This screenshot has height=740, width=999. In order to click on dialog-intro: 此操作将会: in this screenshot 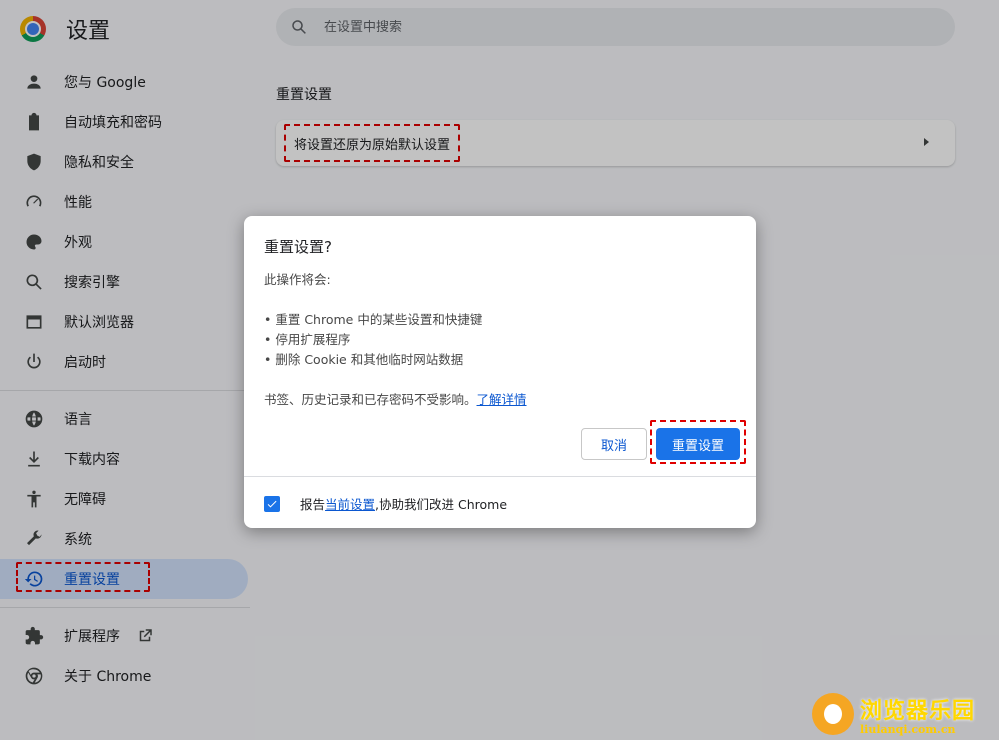, I will do `click(297, 279)`.